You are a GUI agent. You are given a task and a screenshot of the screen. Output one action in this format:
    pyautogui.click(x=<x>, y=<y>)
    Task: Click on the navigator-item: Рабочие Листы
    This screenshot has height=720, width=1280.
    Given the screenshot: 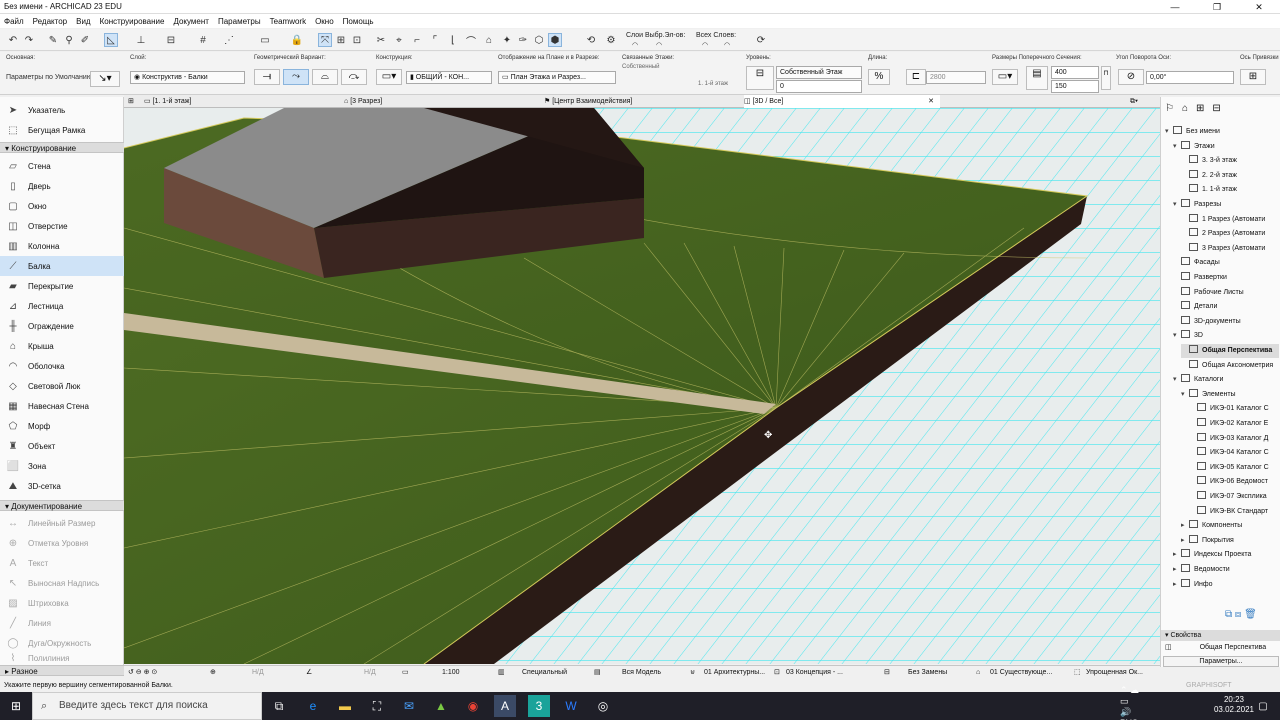 What is the action you would take?
    pyautogui.click(x=1226, y=293)
    